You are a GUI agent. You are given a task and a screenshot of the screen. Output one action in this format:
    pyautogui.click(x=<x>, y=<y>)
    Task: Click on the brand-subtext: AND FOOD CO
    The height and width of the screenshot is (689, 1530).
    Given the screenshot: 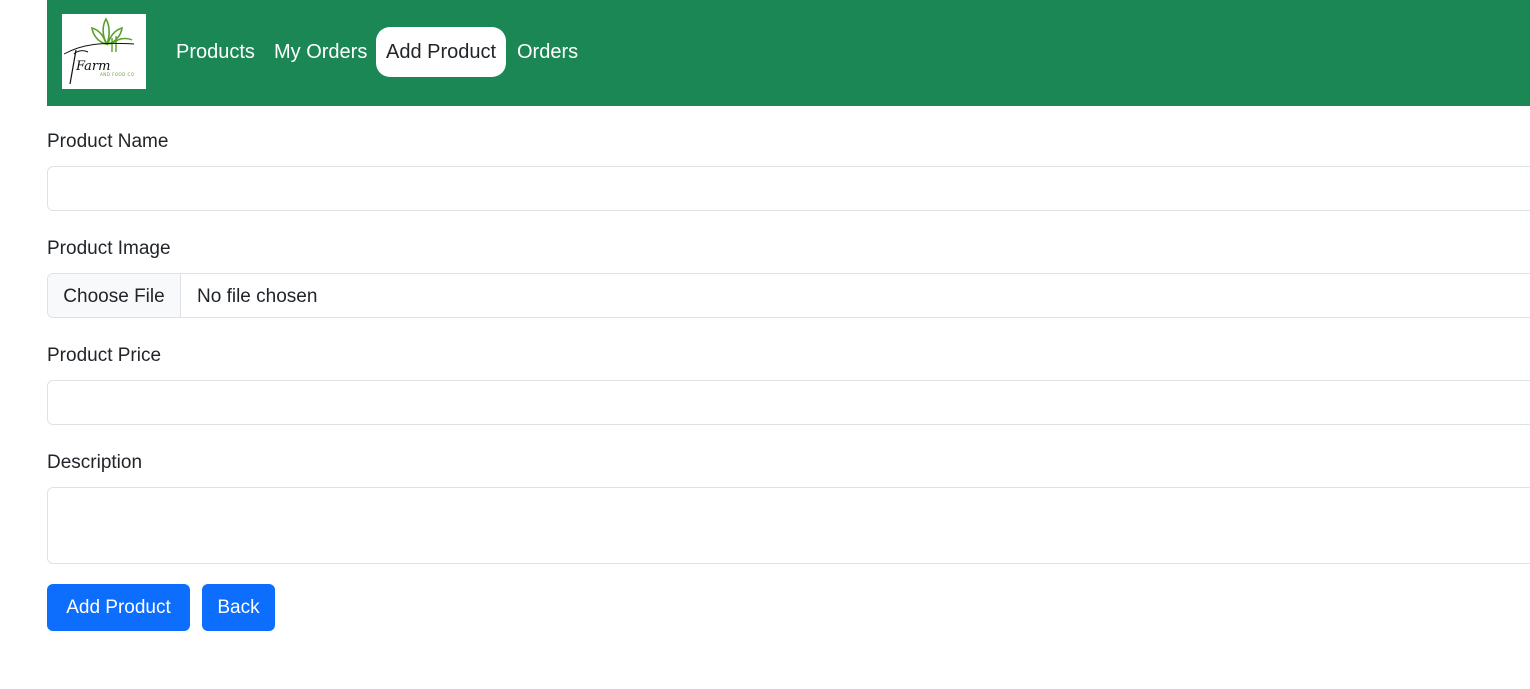 What is the action you would take?
    pyautogui.click(x=117, y=74)
    